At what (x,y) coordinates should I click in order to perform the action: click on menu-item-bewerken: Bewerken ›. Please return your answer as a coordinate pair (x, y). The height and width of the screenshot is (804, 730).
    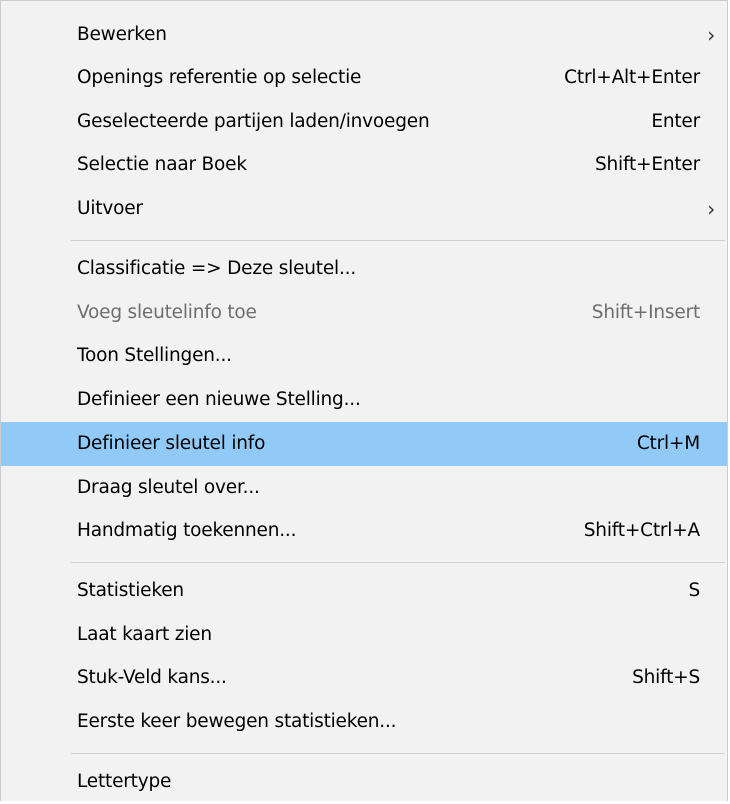
    Looking at the image, I should click on (364, 35).